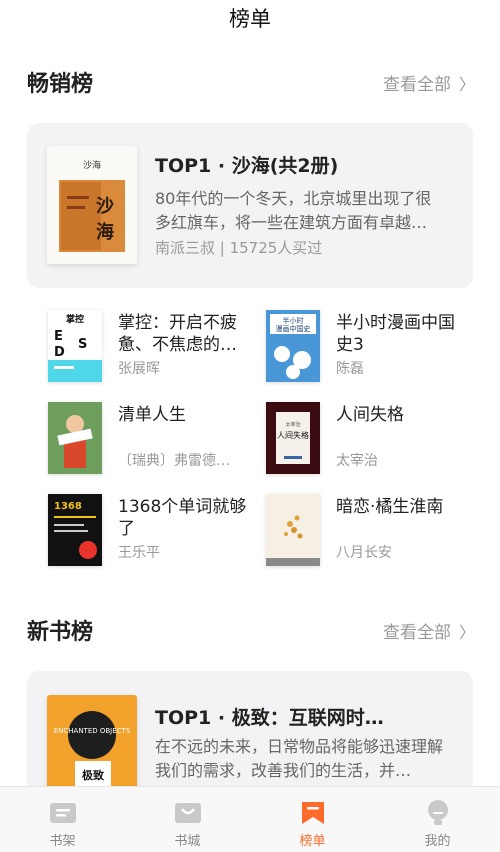  Describe the element at coordinates (371, 442) in the screenshot. I see `book-item: 太宰治 人间失格 人间失格 太宰治` at that location.